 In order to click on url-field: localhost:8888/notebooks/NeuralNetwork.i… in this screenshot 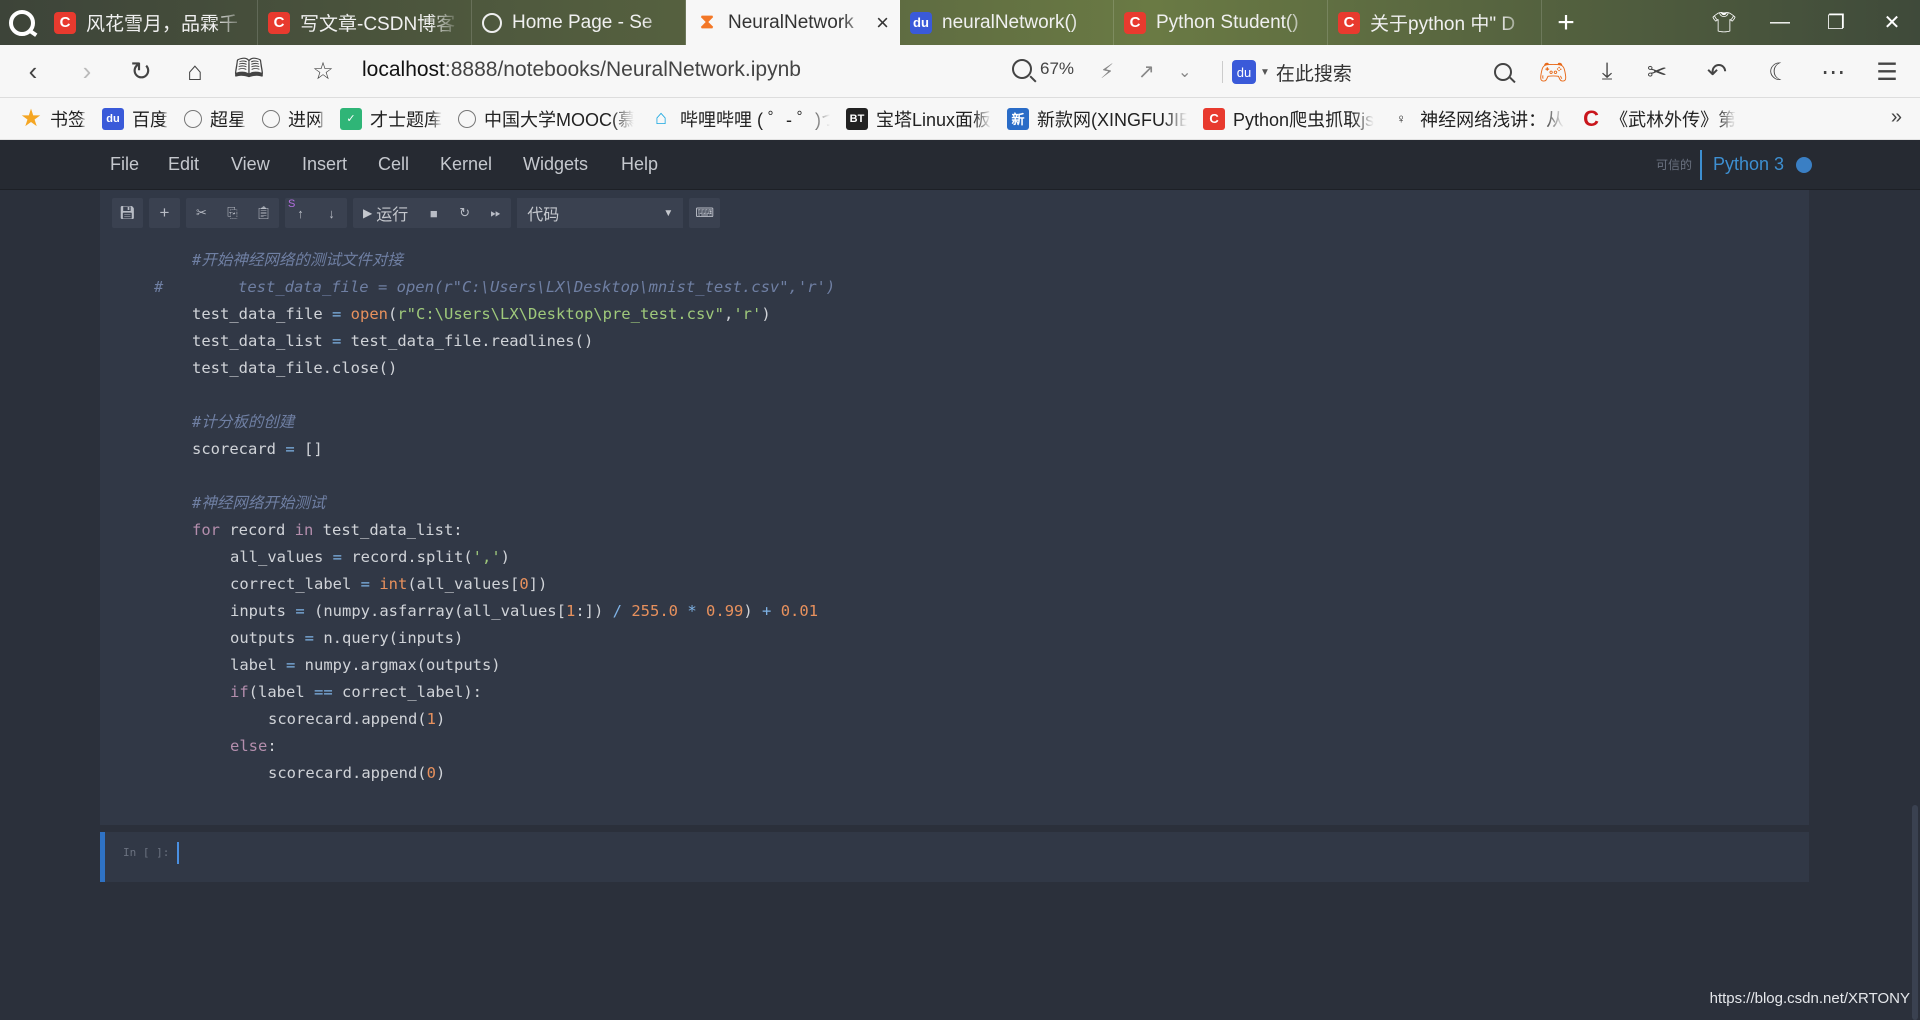, I will do `click(581, 70)`.